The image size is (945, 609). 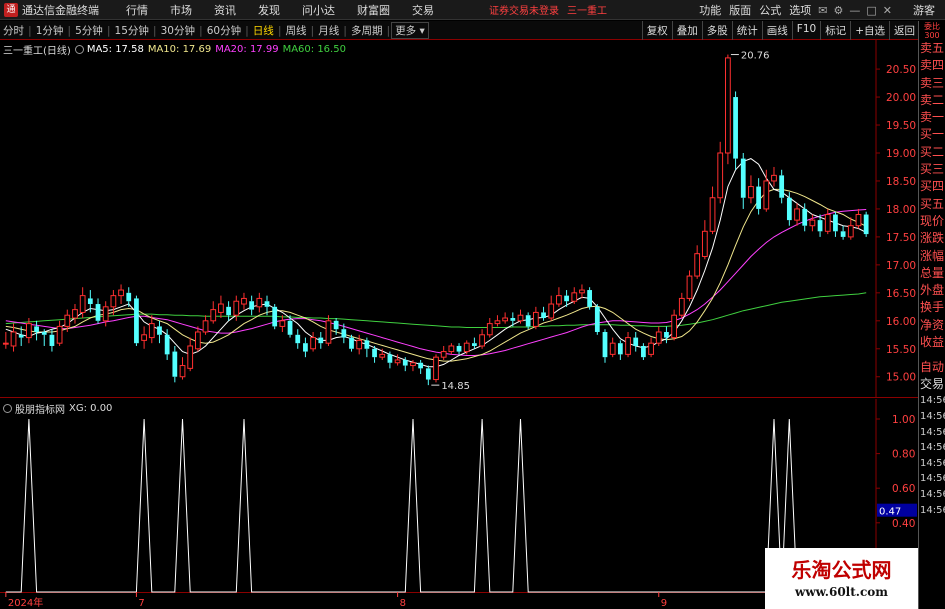 What do you see at coordinates (932, 221) in the screenshot?
I see `quote-field-10: 现价` at bounding box center [932, 221].